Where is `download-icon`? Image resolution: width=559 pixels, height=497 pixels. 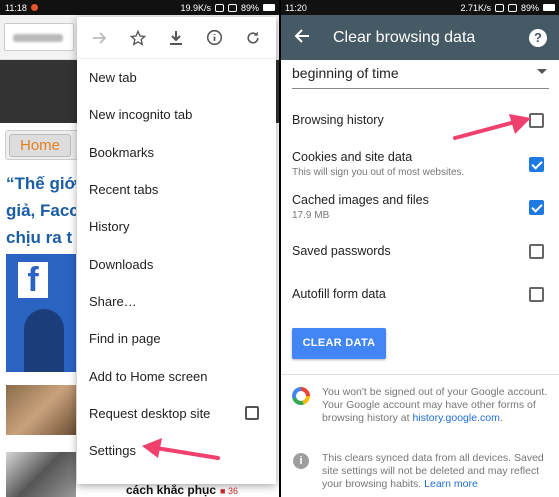 download-icon is located at coordinates (176, 38).